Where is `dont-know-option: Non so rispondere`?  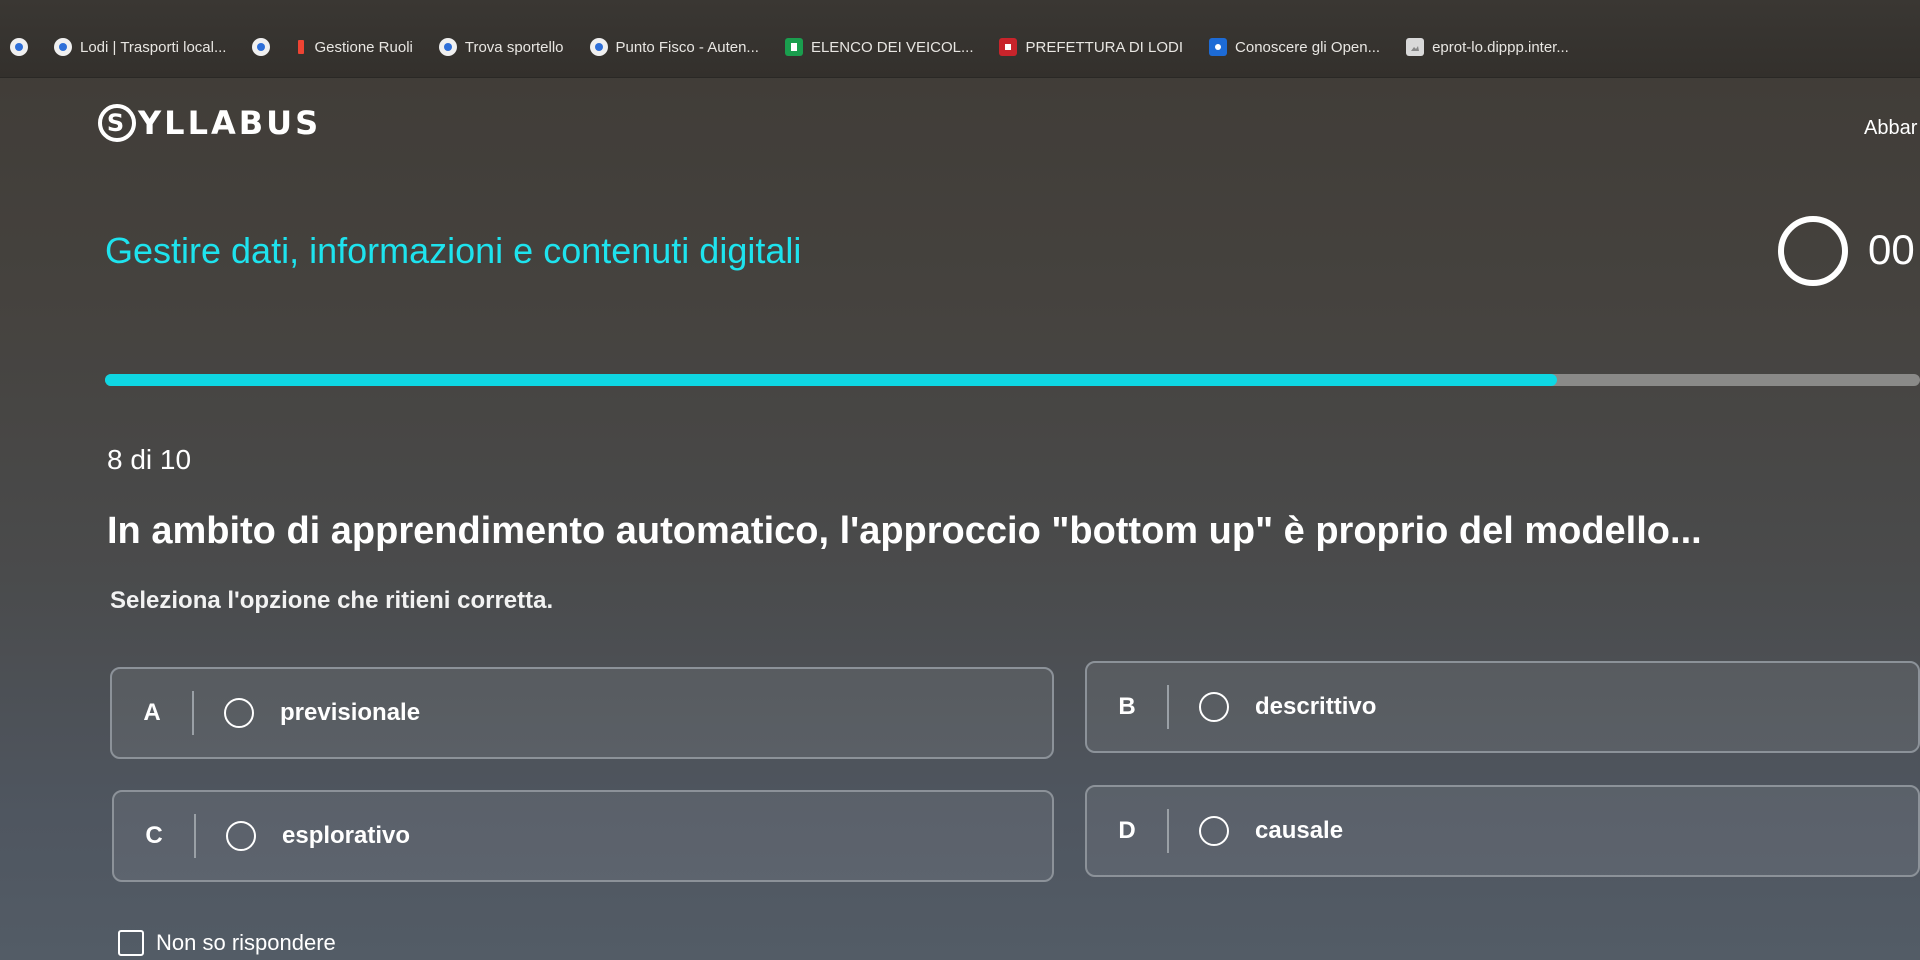 dont-know-option: Non so rispondere is located at coordinates (227, 943).